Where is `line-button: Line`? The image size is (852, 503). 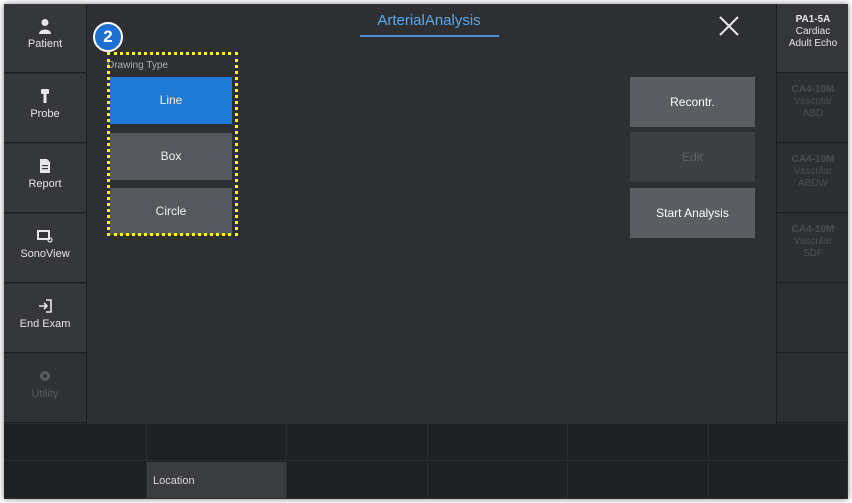
line-button: Line is located at coordinates (171, 100).